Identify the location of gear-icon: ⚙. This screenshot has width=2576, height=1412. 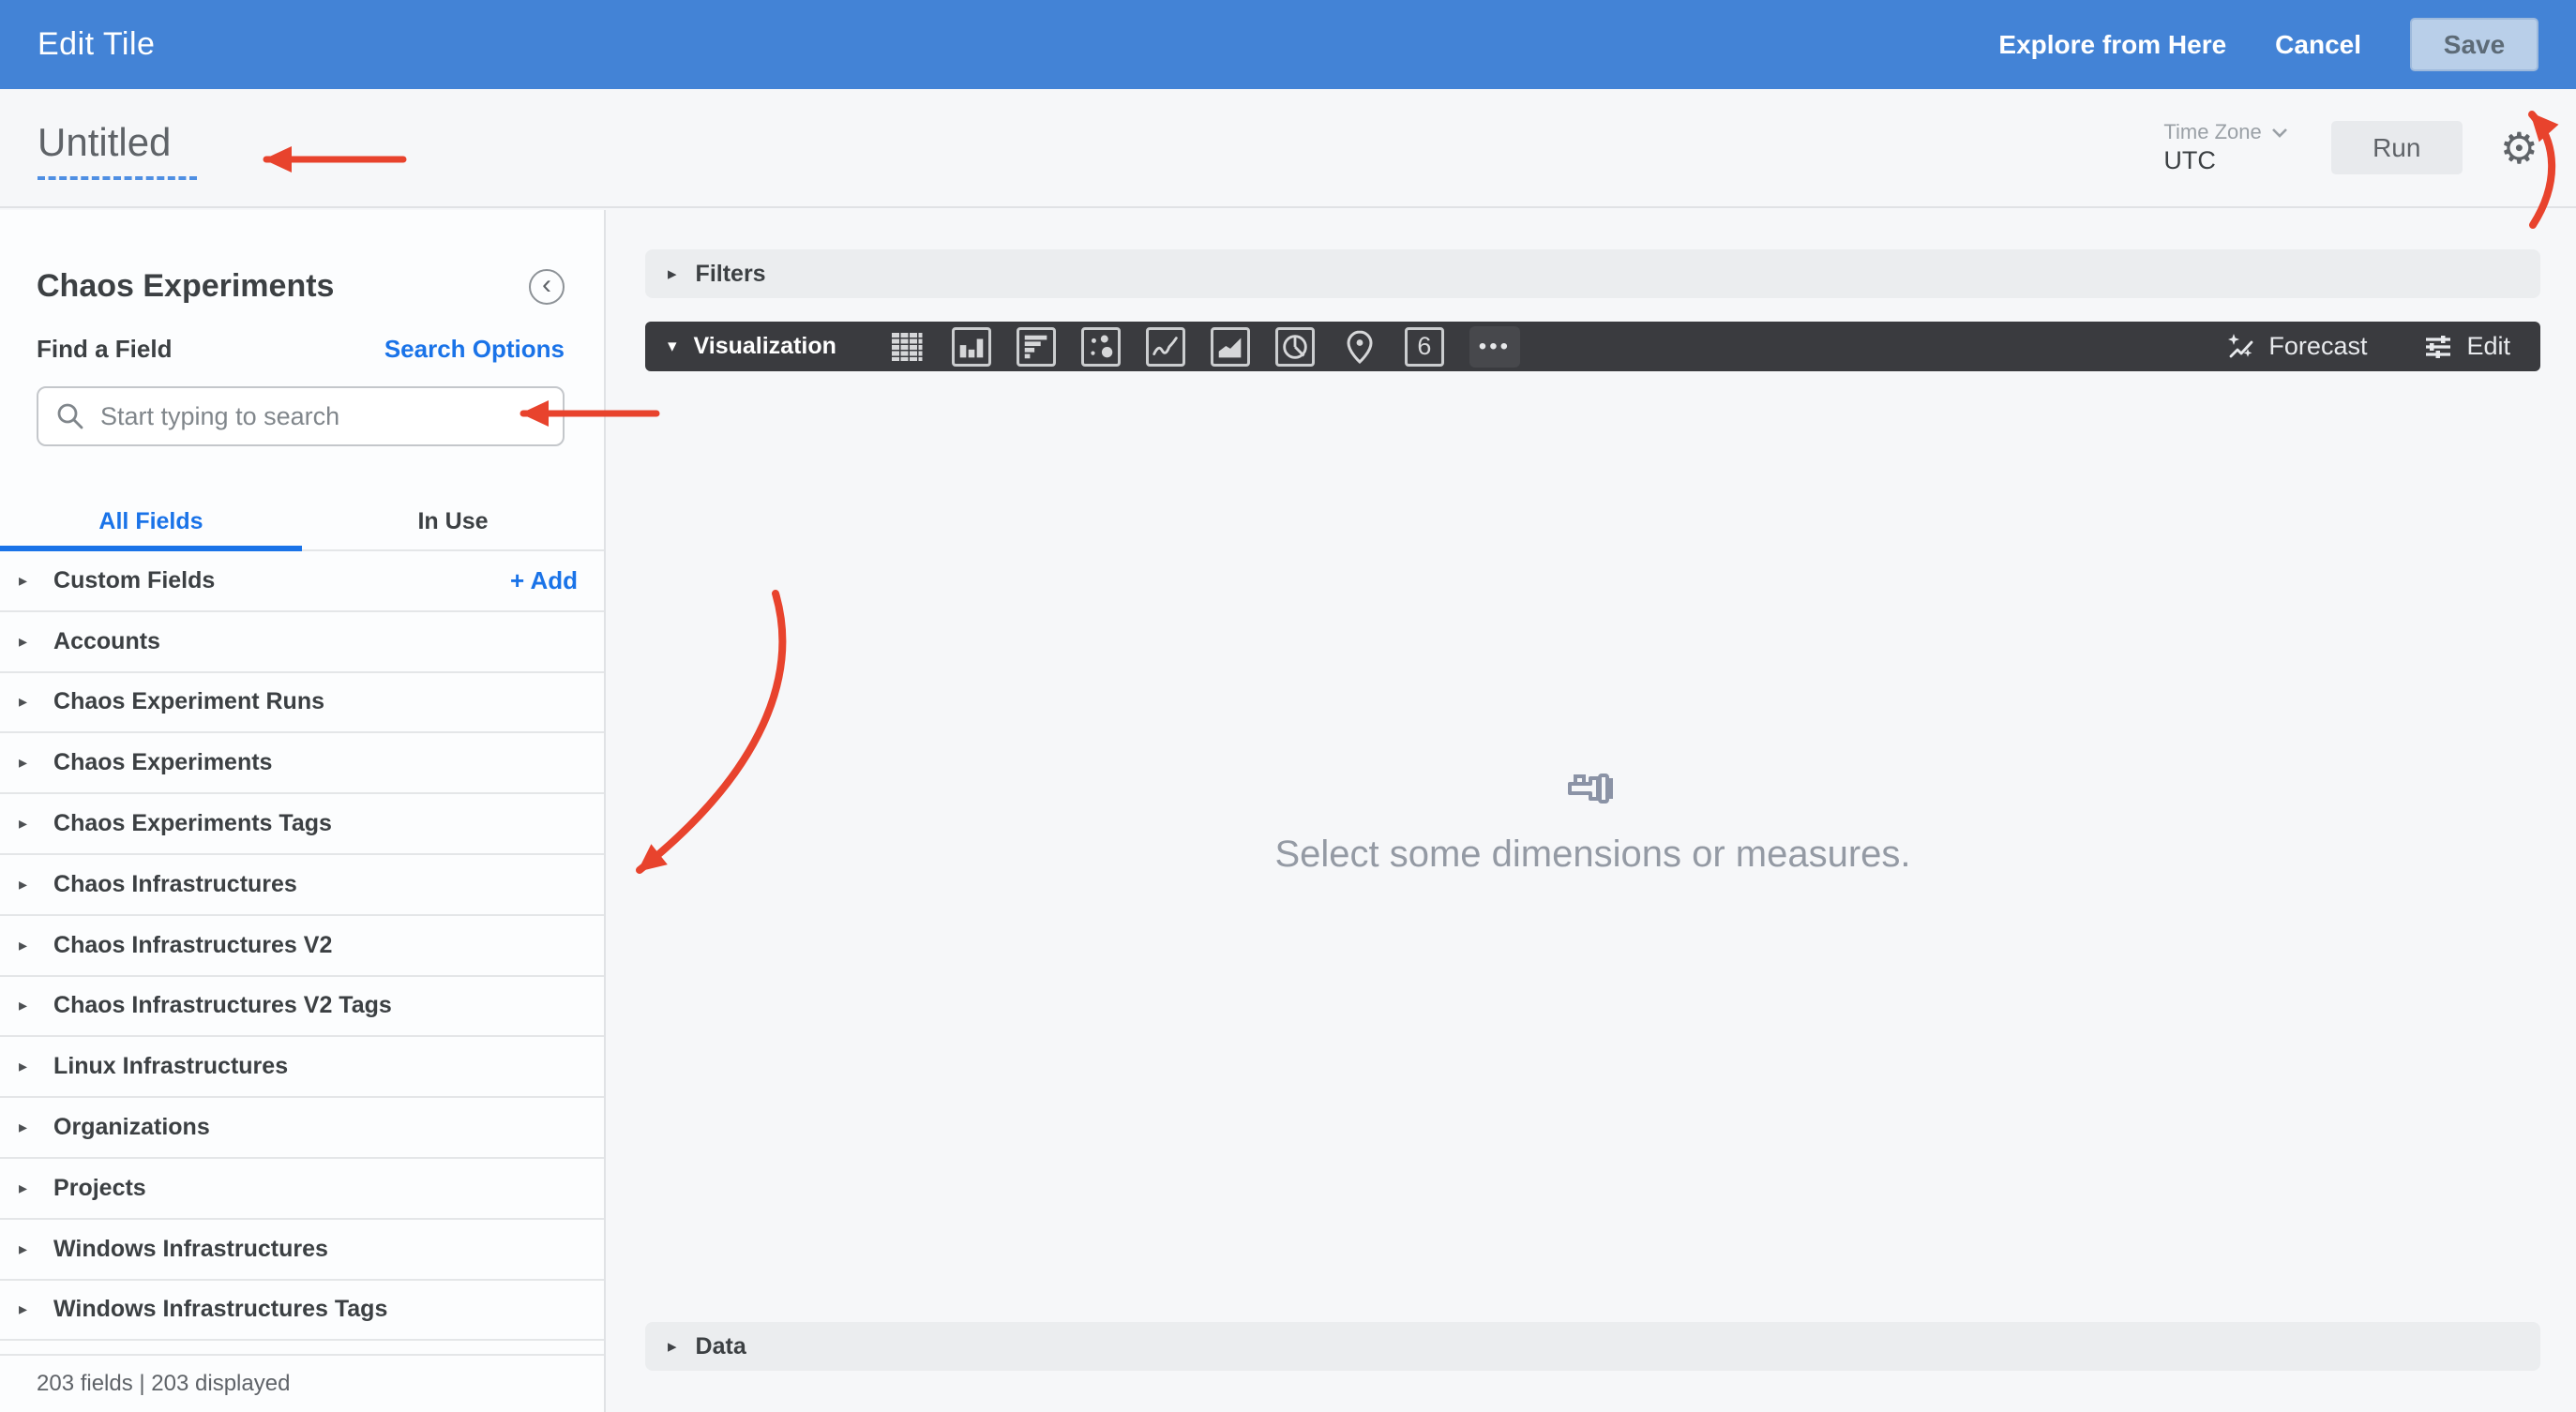
(2519, 149).